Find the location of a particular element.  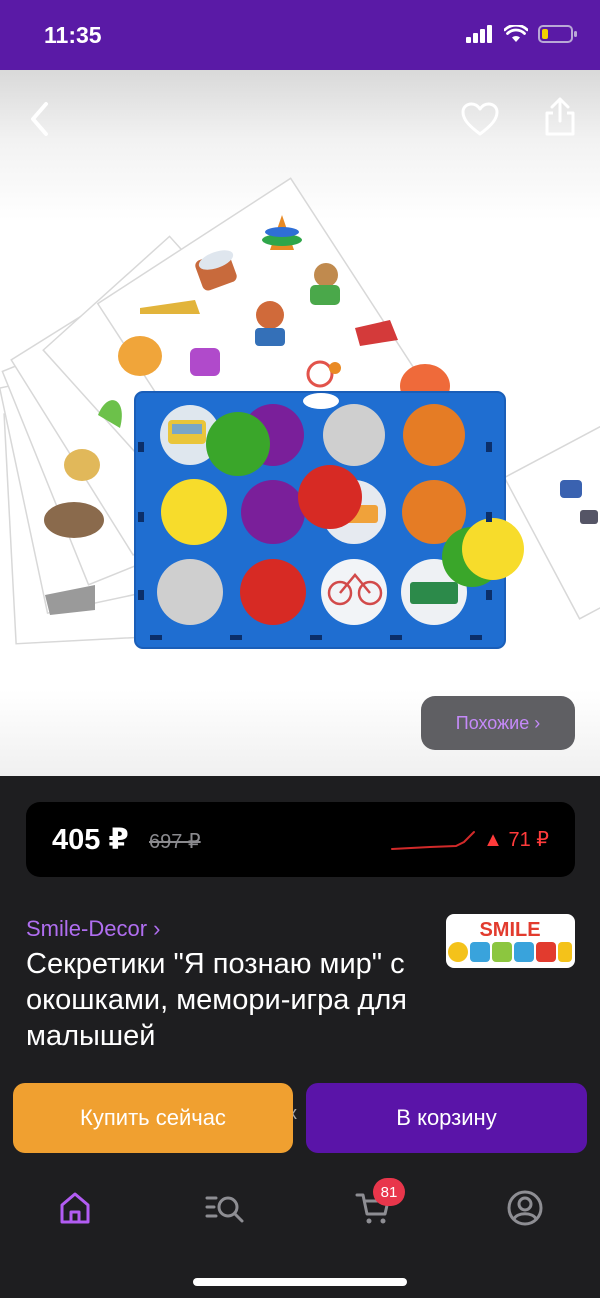

old-price: 697 ₽ is located at coordinates (175, 842).